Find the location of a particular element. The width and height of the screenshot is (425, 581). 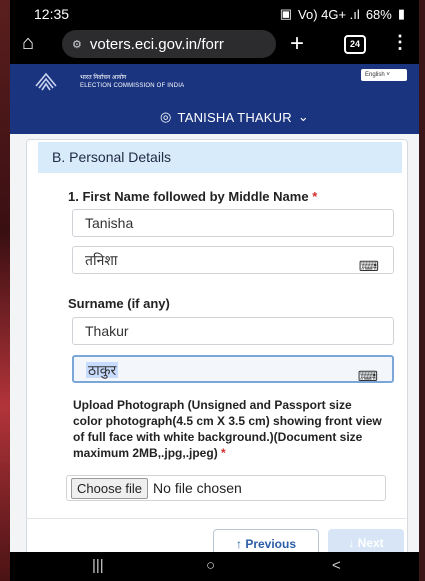

user-icon: ◎ is located at coordinates (166, 116).